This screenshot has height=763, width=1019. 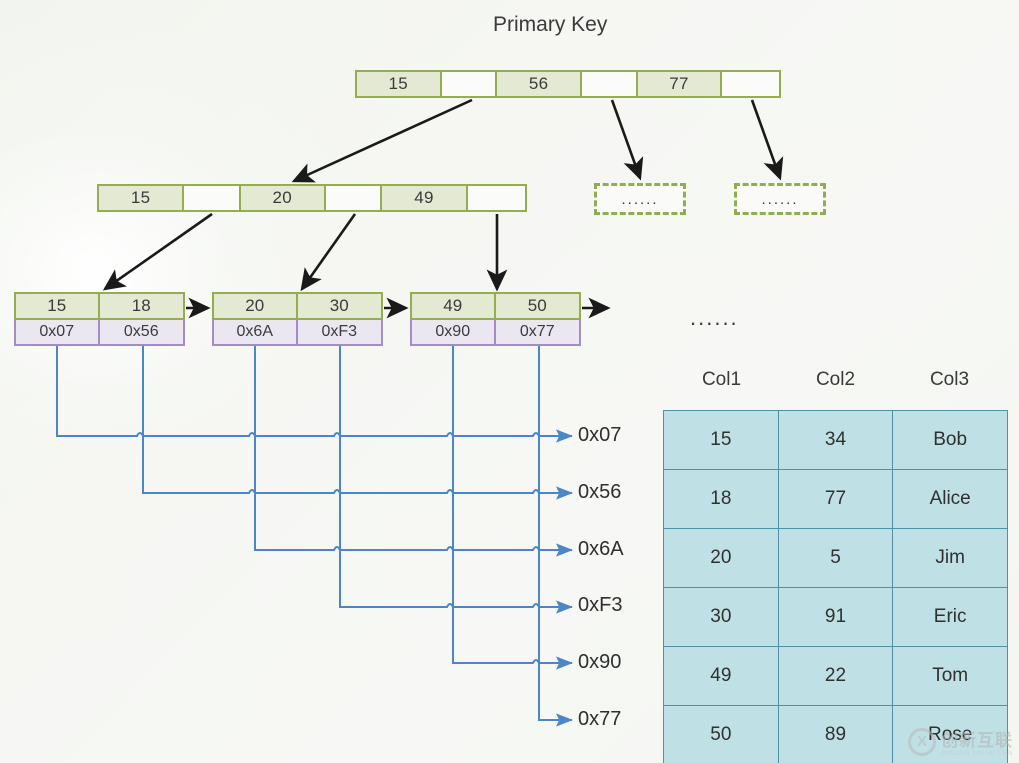 I want to click on cell-r1-col2: 77, so click(x=835, y=499).